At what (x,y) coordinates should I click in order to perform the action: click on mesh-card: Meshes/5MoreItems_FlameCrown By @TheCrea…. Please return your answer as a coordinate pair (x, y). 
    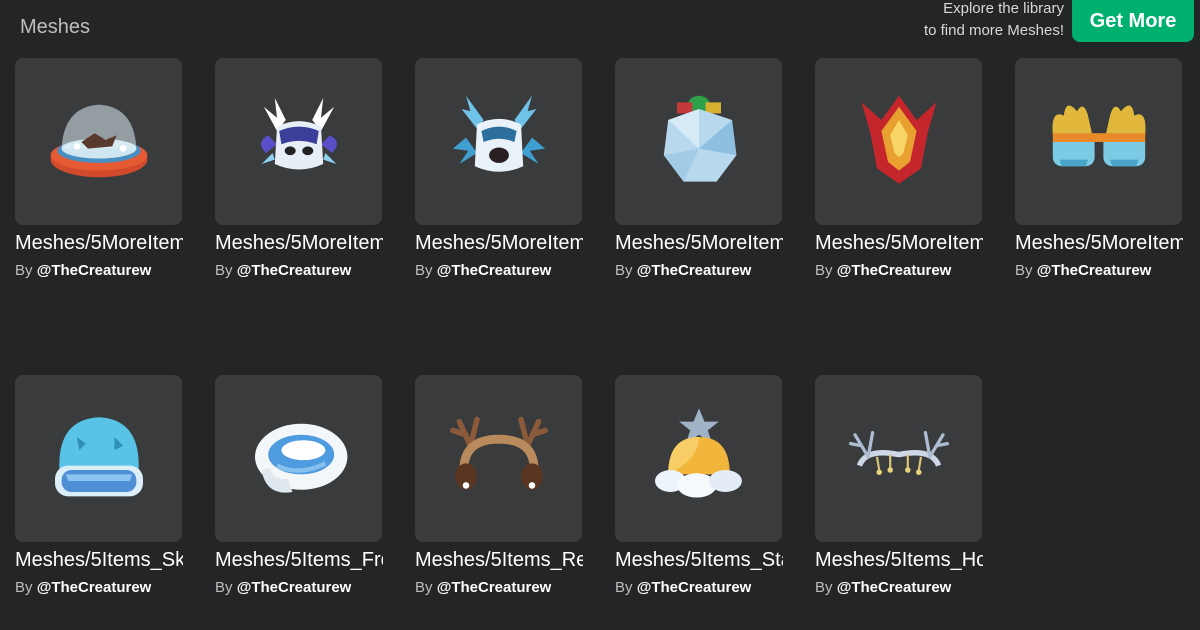
    Looking at the image, I should click on (899, 168).